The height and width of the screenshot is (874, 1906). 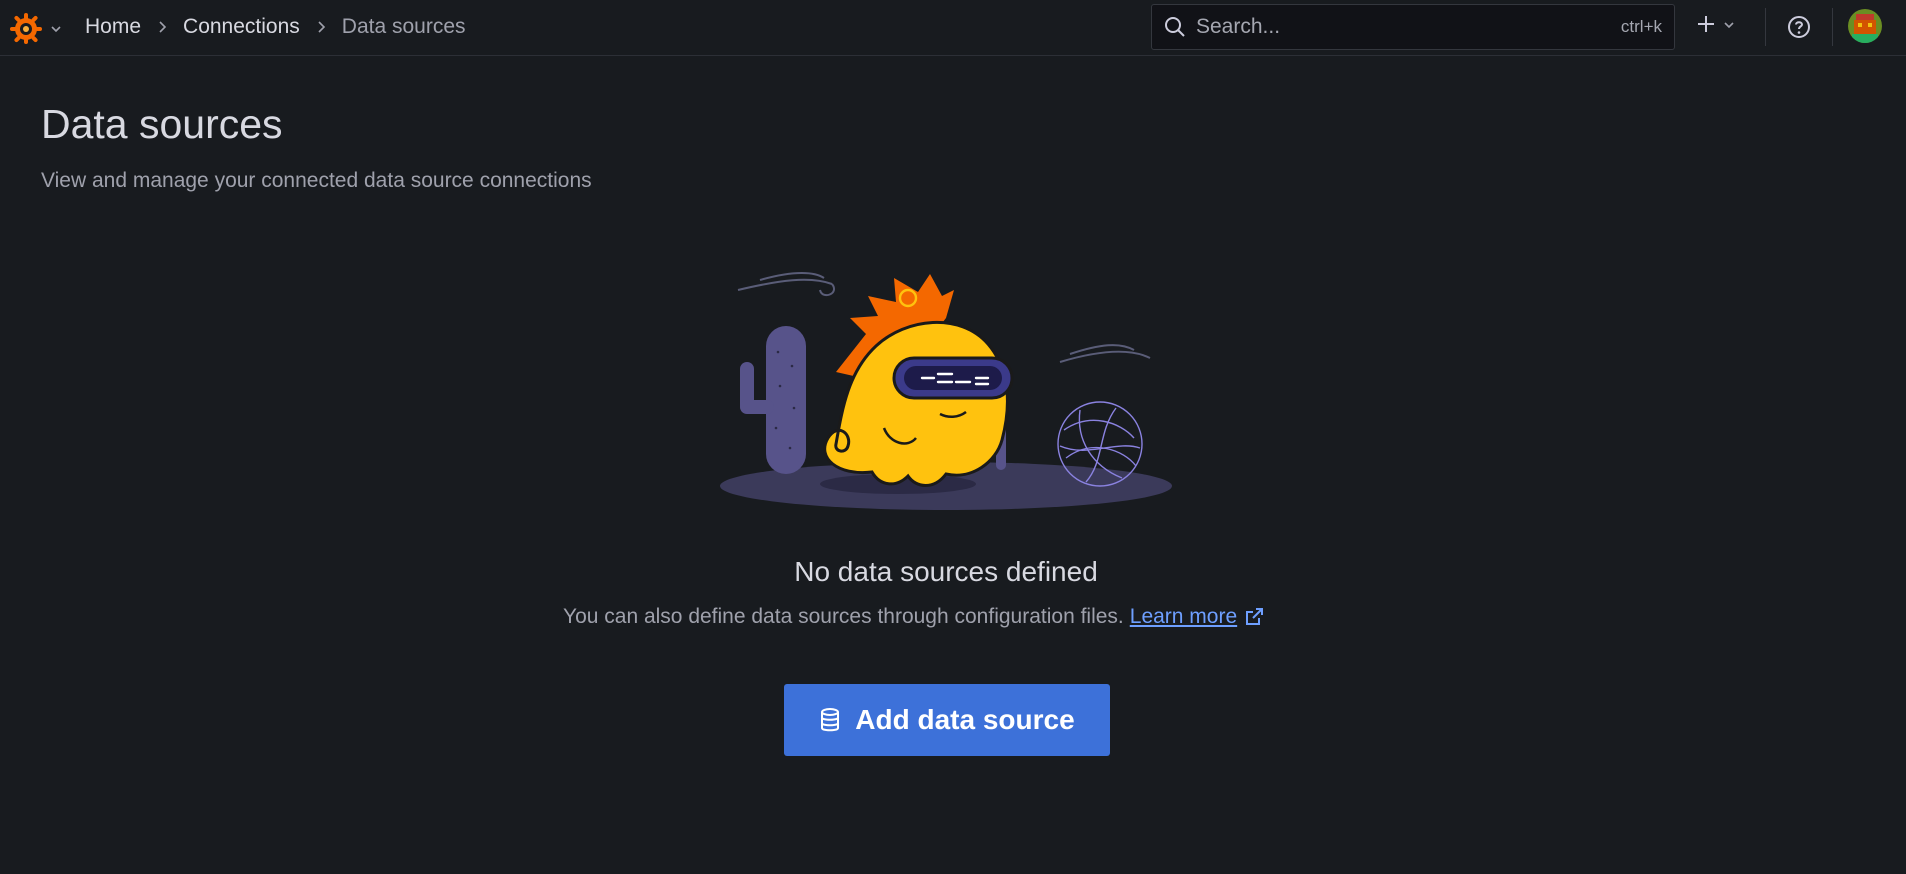 What do you see at coordinates (162, 124) in the screenshot?
I see `page-title: Data sources` at bounding box center [162, 124].